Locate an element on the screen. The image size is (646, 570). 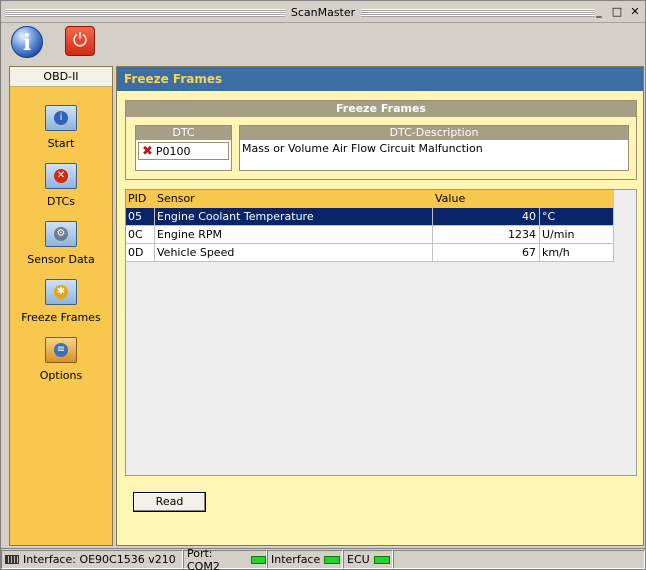
table-row: 0D Vehicle Speed 67 km/h is located at coordinates (370, 253).